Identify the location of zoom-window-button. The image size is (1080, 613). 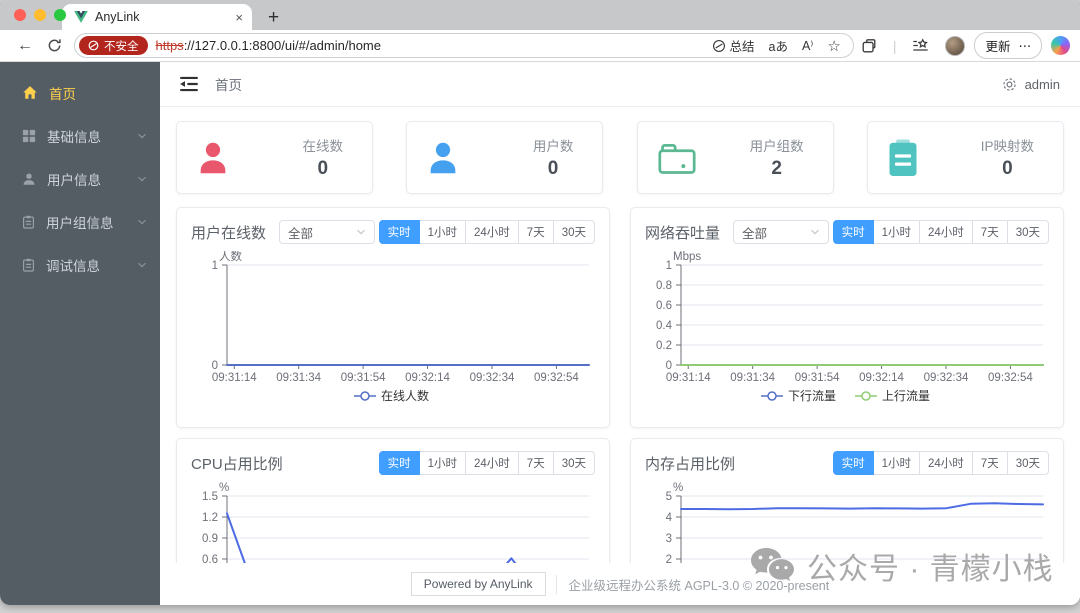
(60, 15).